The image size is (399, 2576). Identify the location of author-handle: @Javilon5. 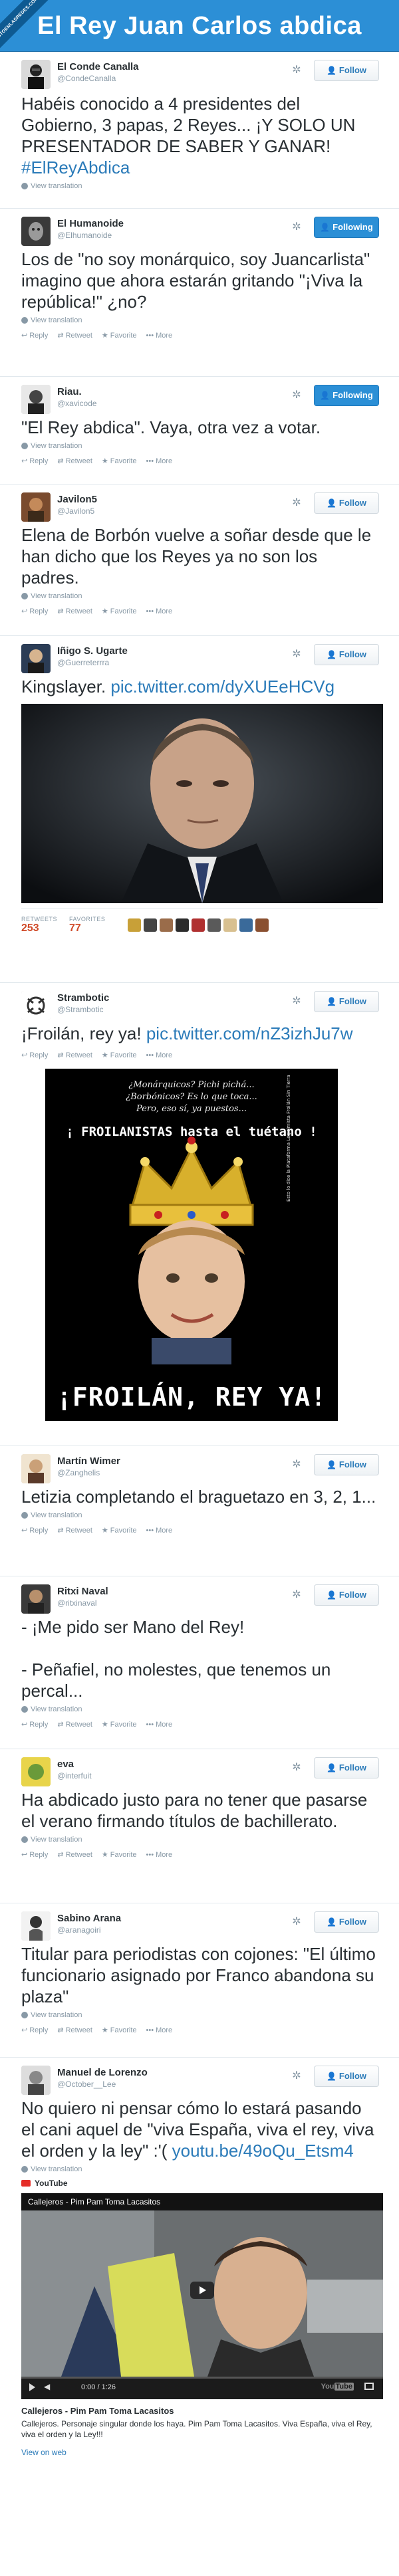
(77, 511).